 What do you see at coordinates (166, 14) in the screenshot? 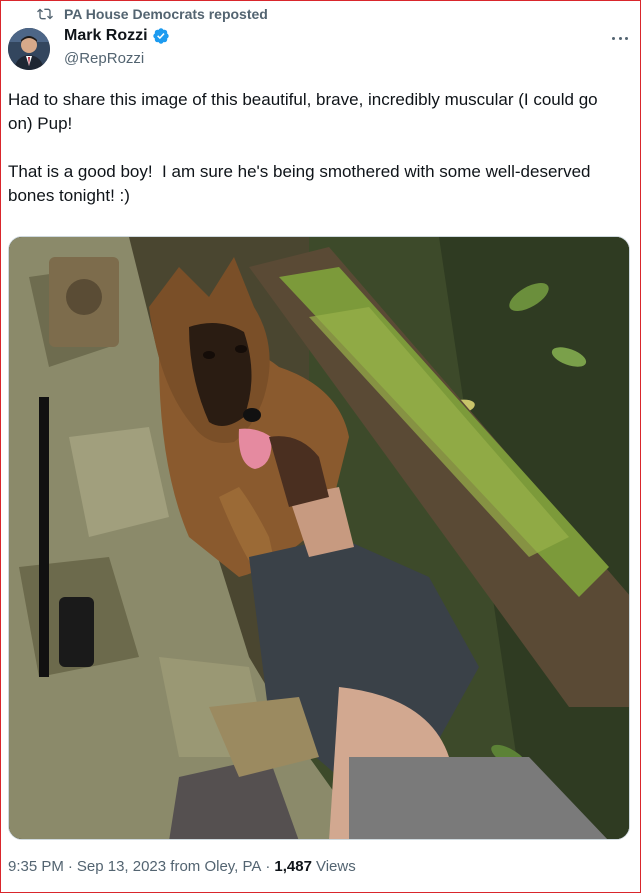
I see `repost-label: PA House Democrats reposted` at bounding box center [166, 14].